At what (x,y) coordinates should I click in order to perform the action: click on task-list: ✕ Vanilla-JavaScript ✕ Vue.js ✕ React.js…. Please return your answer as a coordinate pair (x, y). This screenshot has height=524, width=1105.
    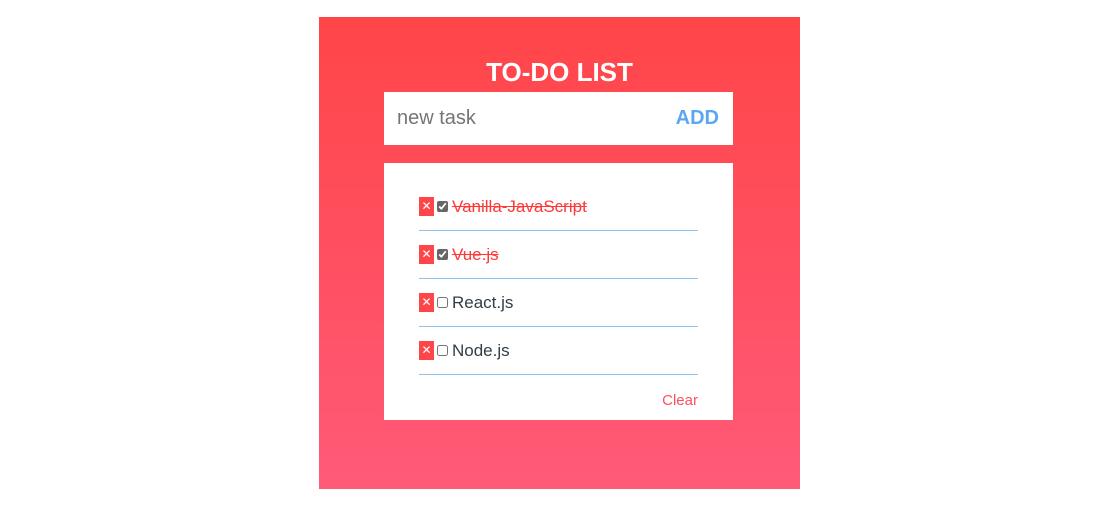
    Looking at the image, I should click on (558, 279).